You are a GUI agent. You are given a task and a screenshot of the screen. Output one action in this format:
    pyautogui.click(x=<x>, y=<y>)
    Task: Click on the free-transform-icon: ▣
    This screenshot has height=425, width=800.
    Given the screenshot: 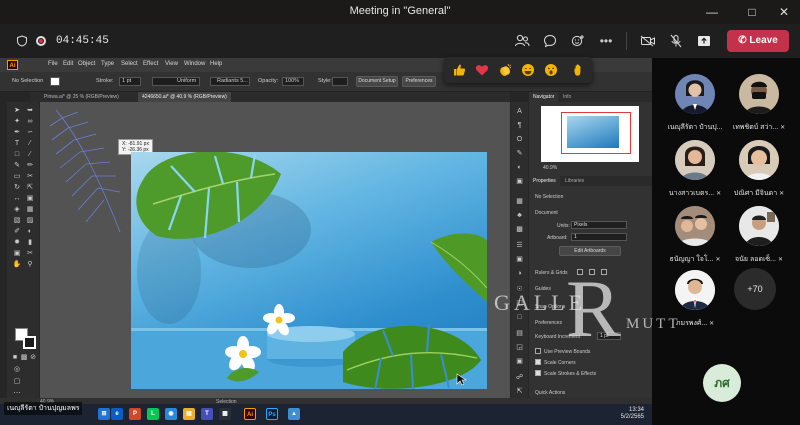 What is the action you would take?
    pyautogui.click(x=30, y=199)
    